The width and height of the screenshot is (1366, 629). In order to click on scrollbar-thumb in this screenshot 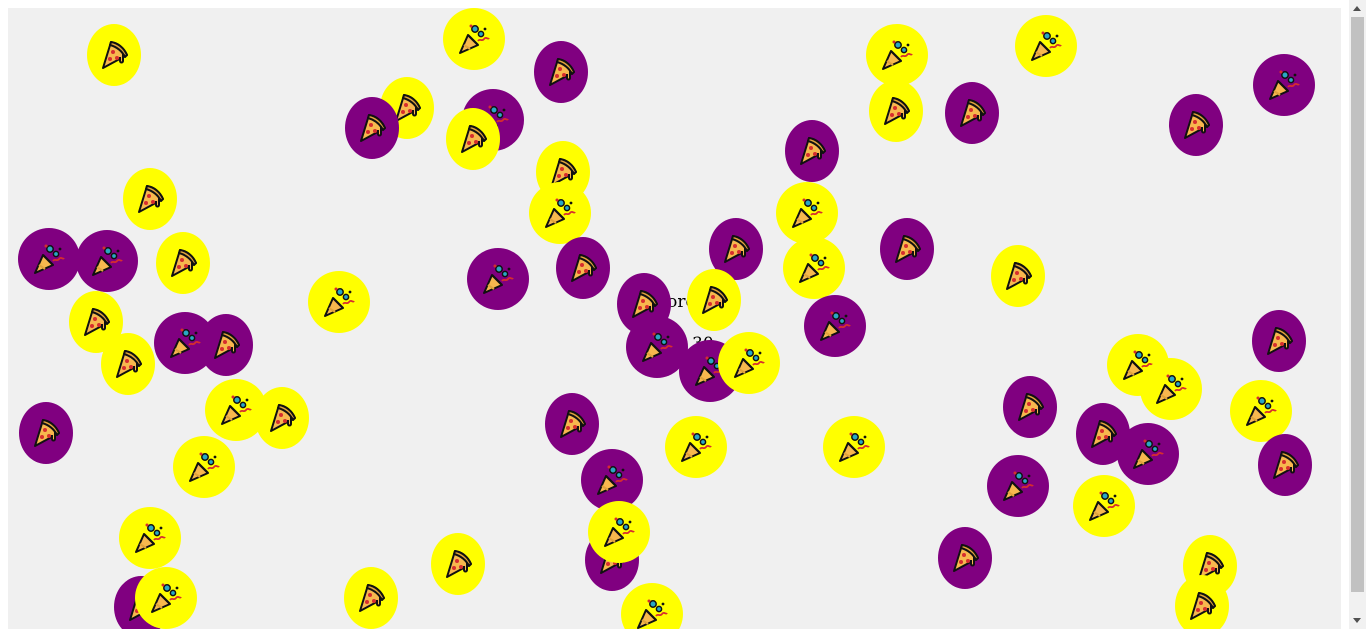, I will do `click(1357, 304)`.